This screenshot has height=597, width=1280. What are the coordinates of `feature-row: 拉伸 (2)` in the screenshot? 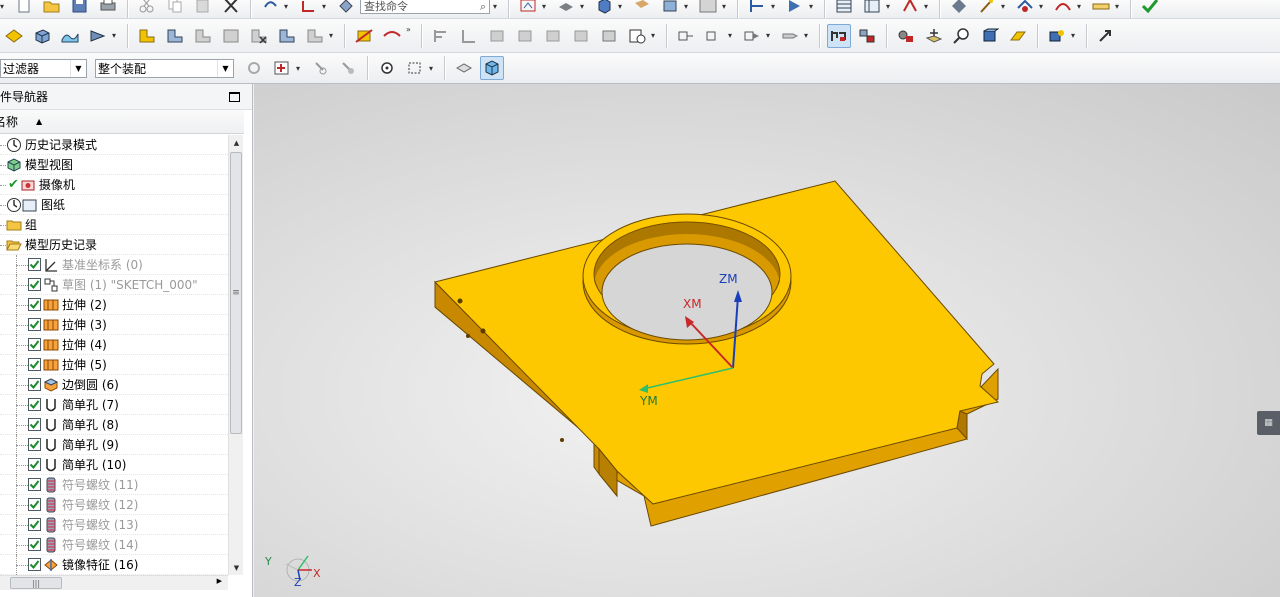 It's located at (114, 305).